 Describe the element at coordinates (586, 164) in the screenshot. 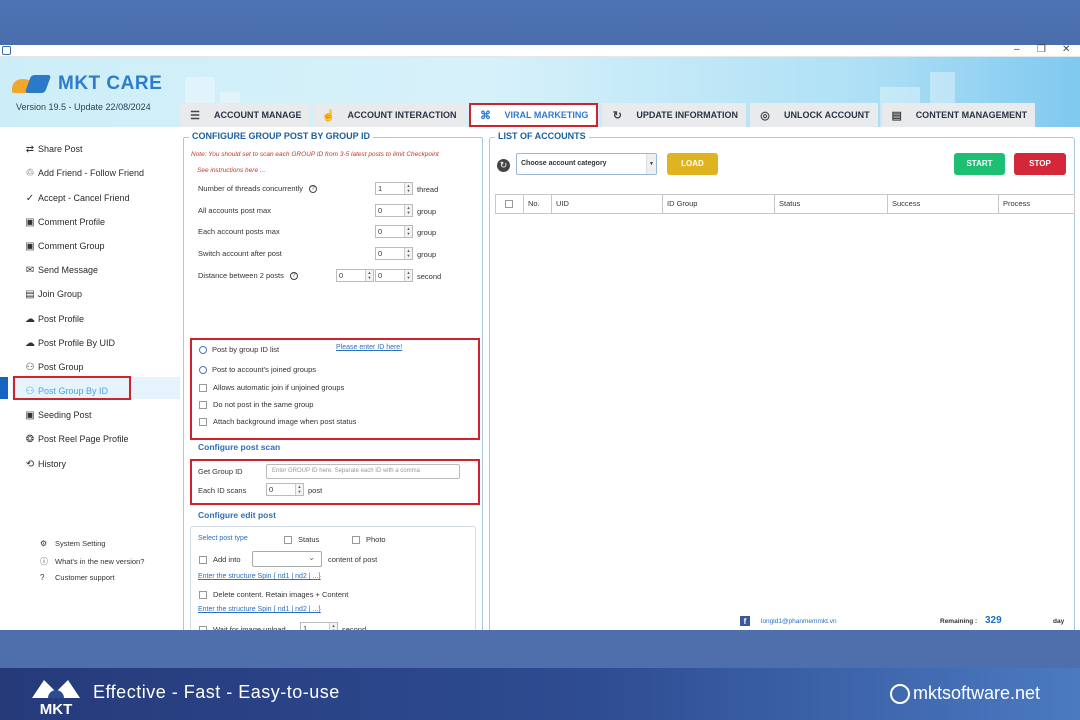

I see `account-category-select: Choose account category ▼` at that location.